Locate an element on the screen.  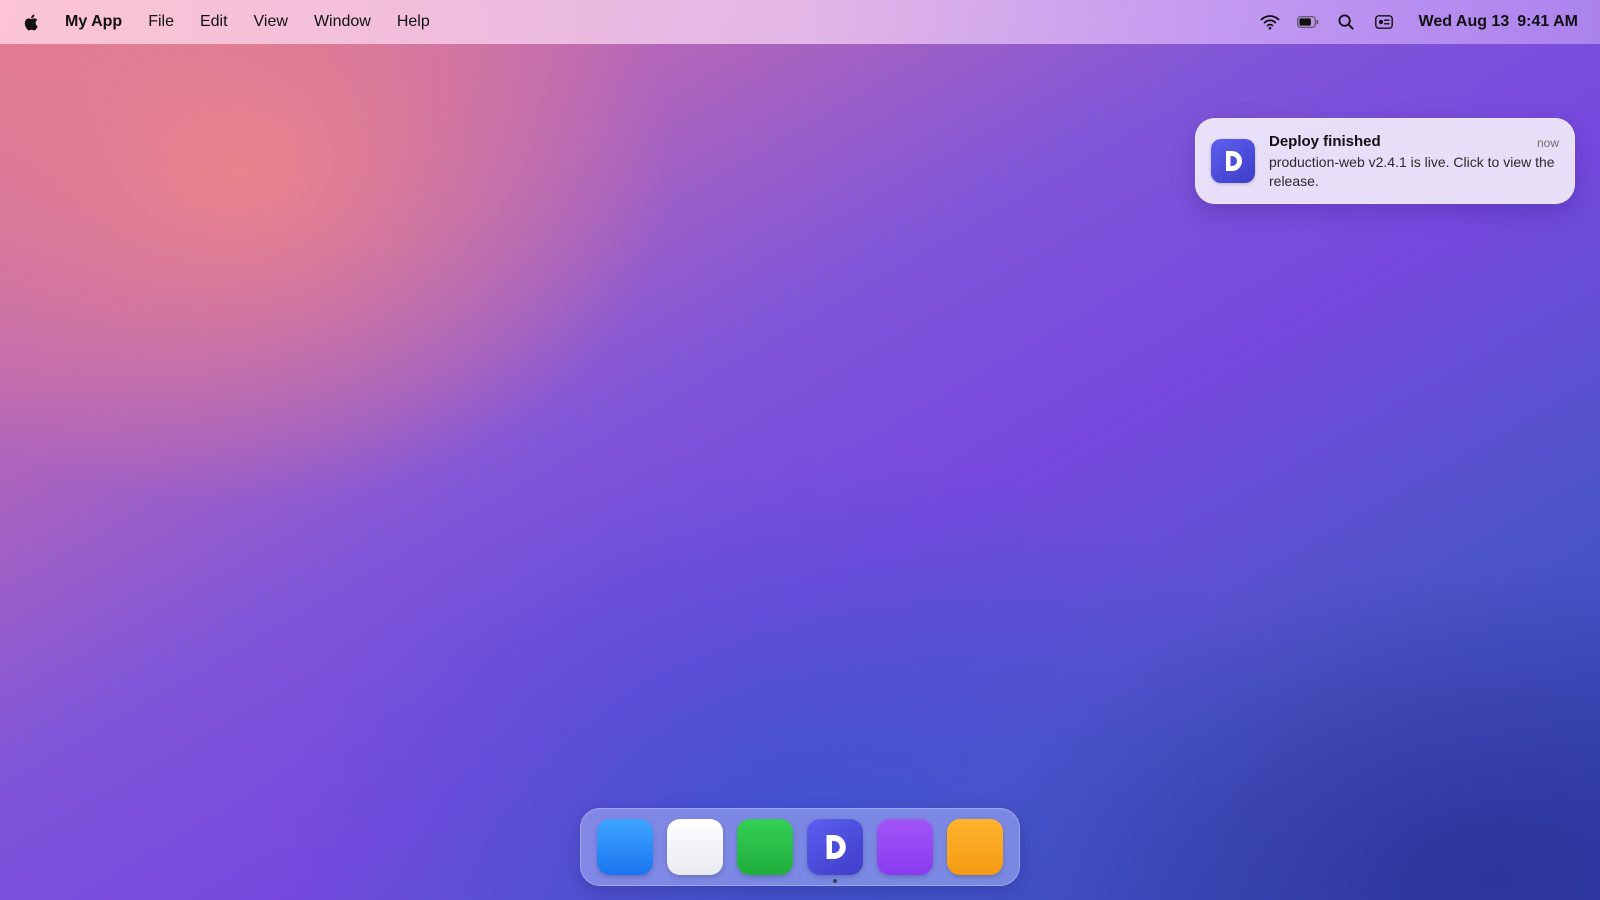
green-app-icon is located at coordinates (765, 847).